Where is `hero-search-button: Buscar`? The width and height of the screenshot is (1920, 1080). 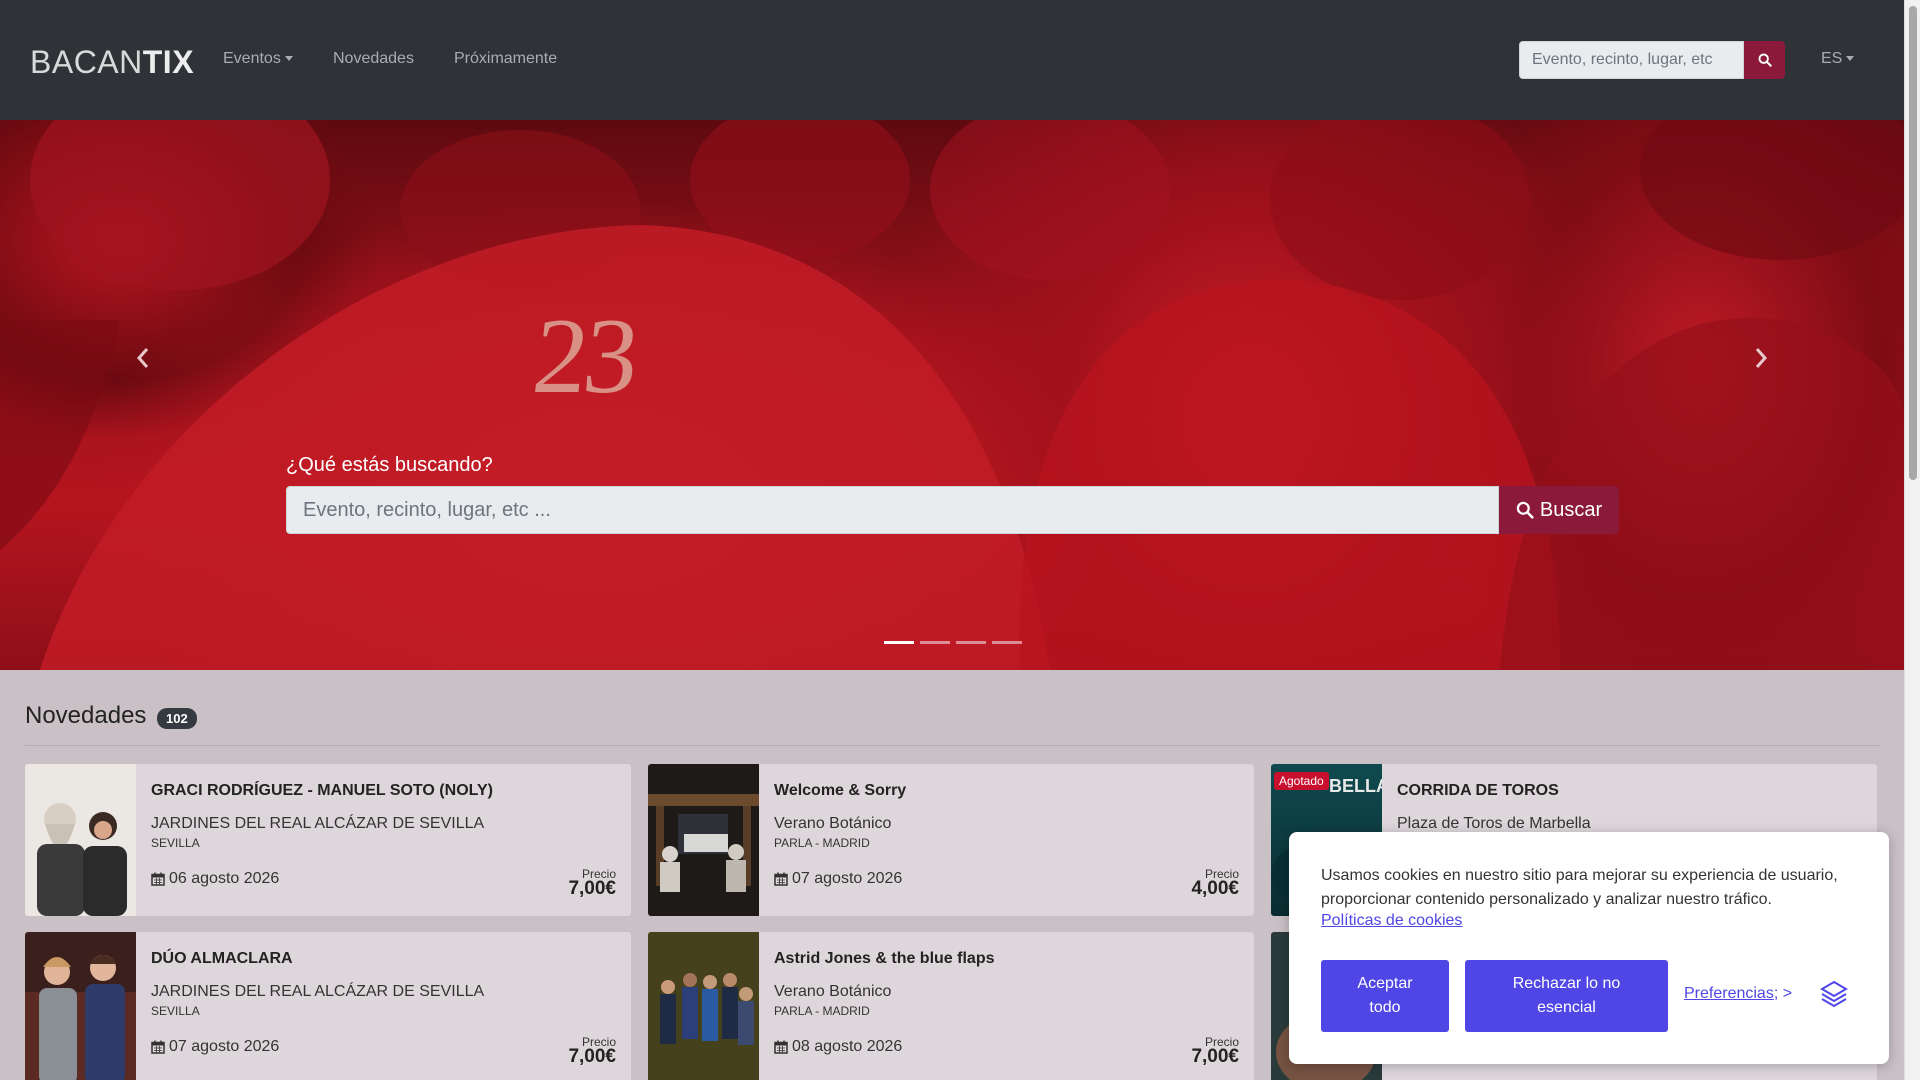 hero-search-button: Buscar is located at coordinates (1559, 510).